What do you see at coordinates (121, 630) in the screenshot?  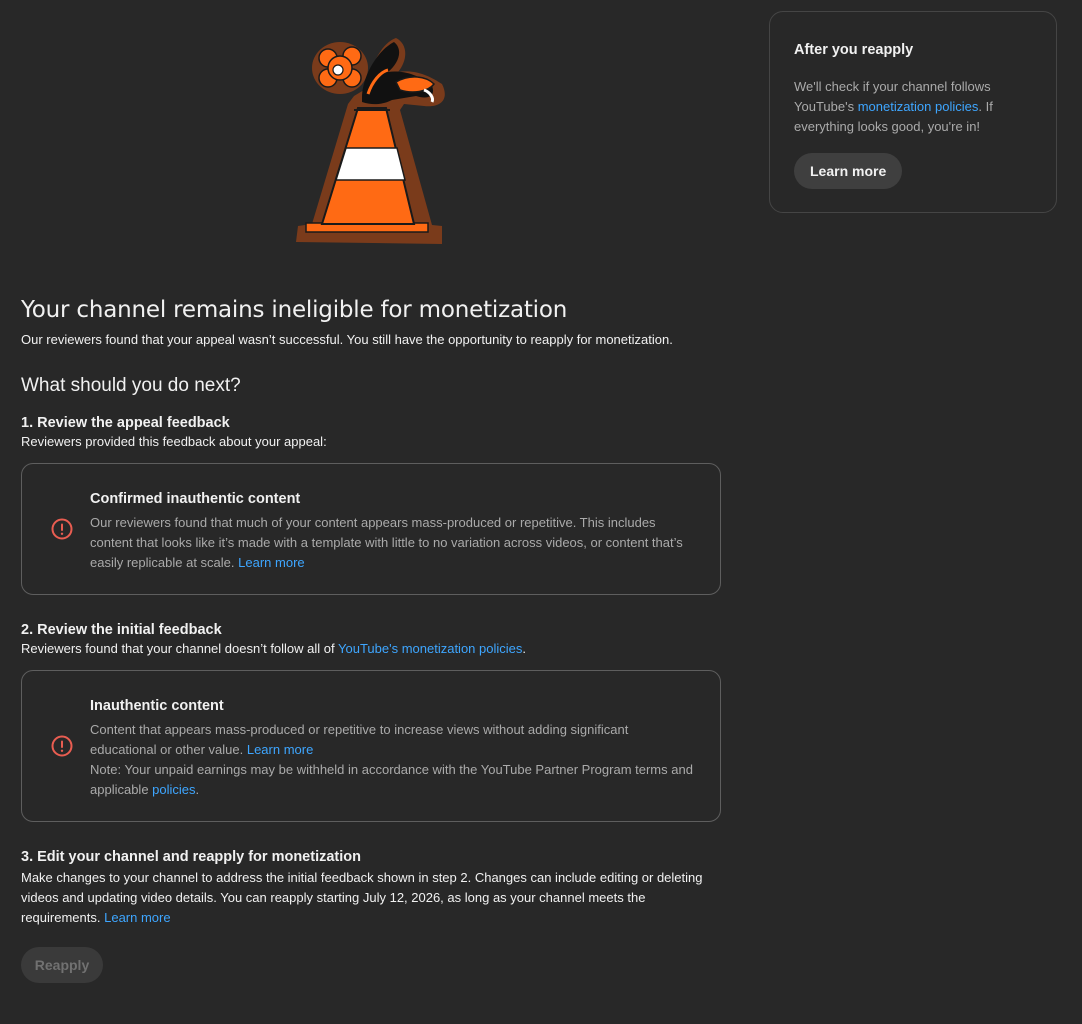 I see `step-2-title: 2. Review the initial feedback` at bounding box center [121, 630].